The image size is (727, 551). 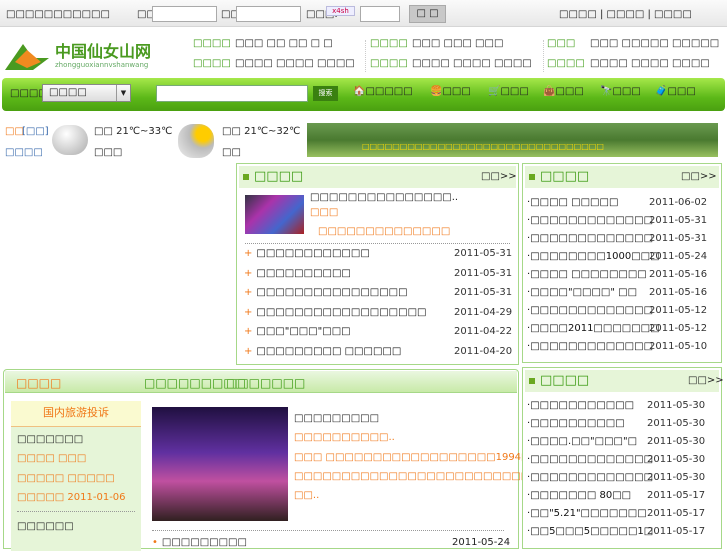 What do you see at coordinates (582, 441) in the screenshot?
I see `list-item: ·□□□□.□□"□□□"□` at bounding box center [582, 441].